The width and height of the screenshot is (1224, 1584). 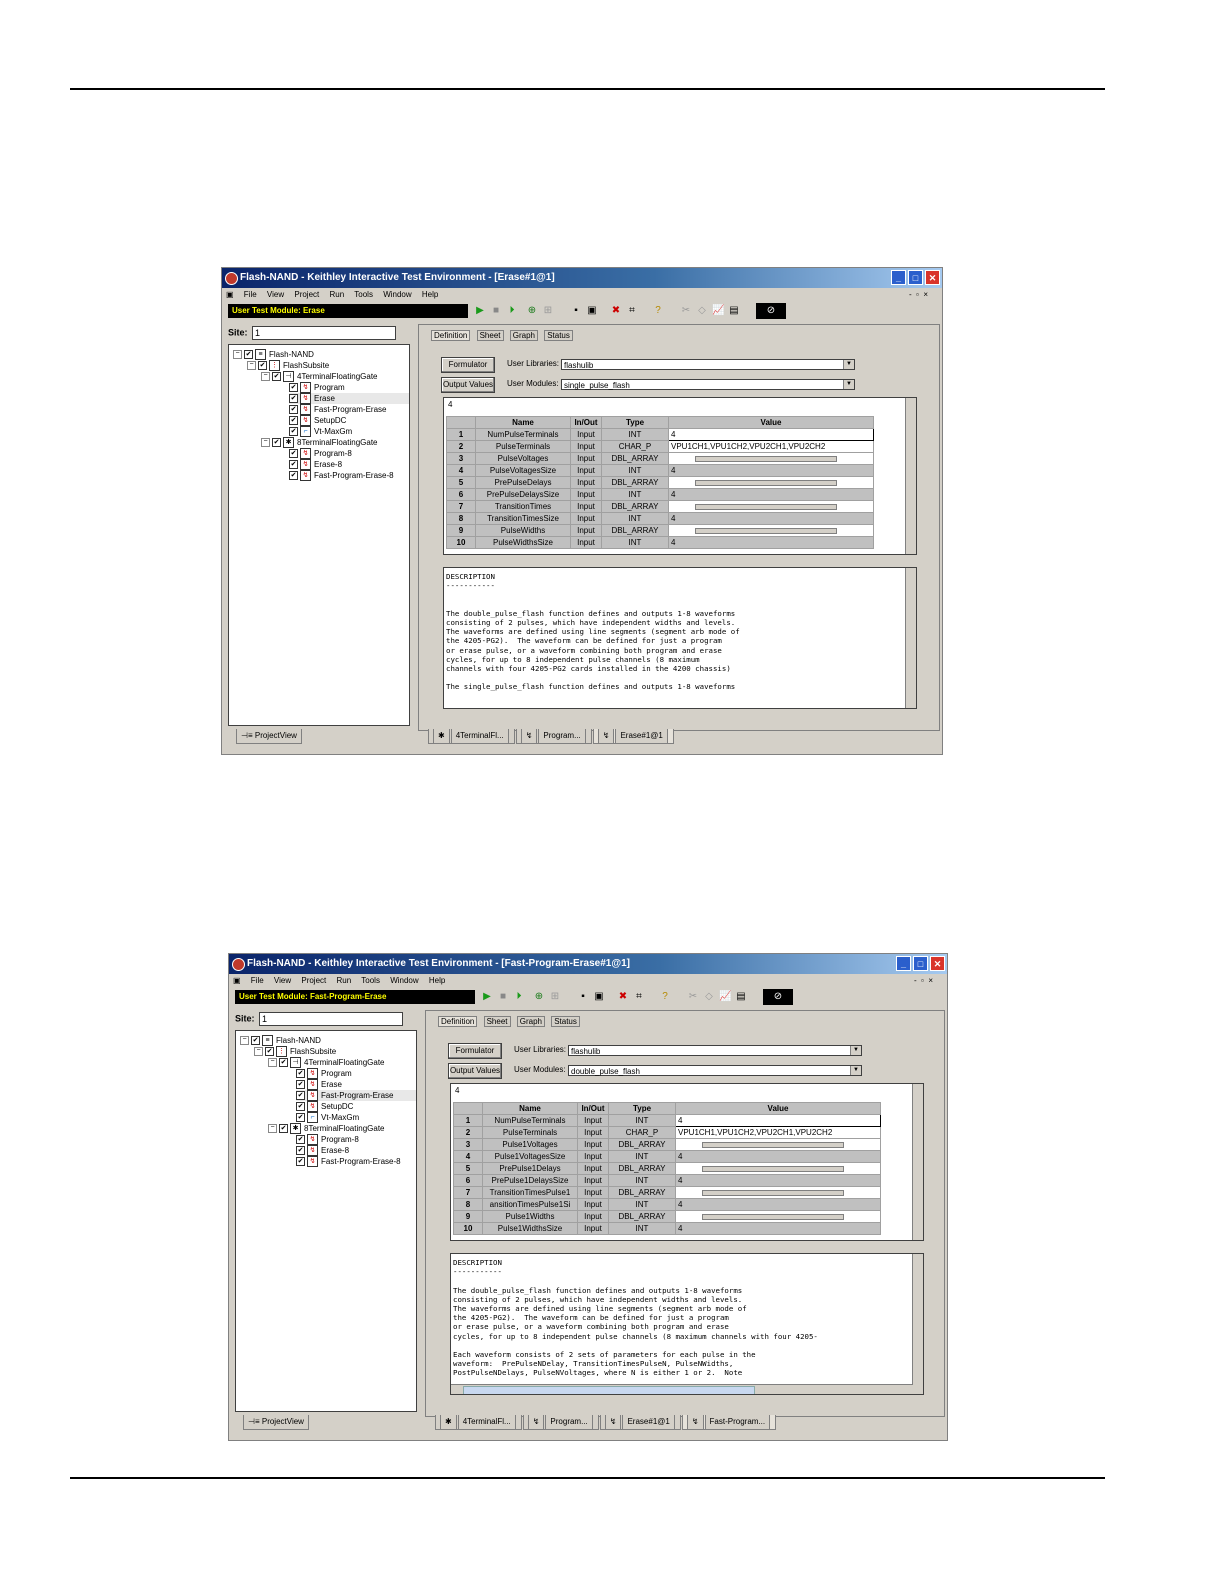 I want to click on tree-node-device-8t: − ✔ ✱ 8TerminalFloatingGate, so click(x=319, y=443).